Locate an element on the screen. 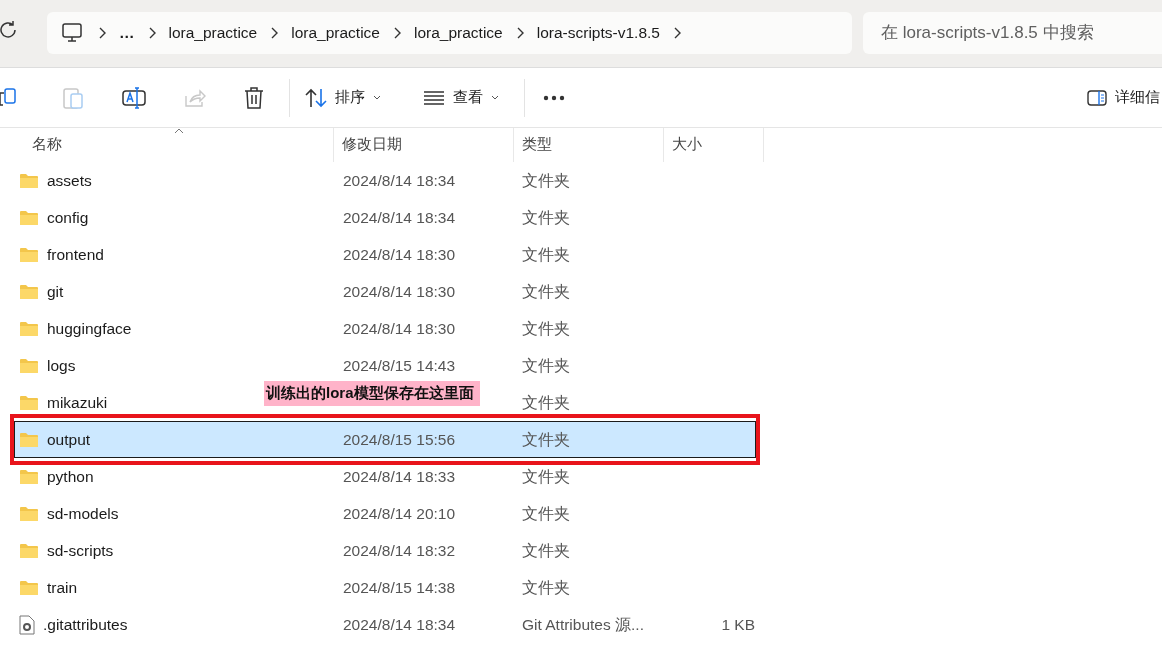 The width and height of the screenshot is (1162, 645). file-name: frontend is located at coordinates (75, 254).